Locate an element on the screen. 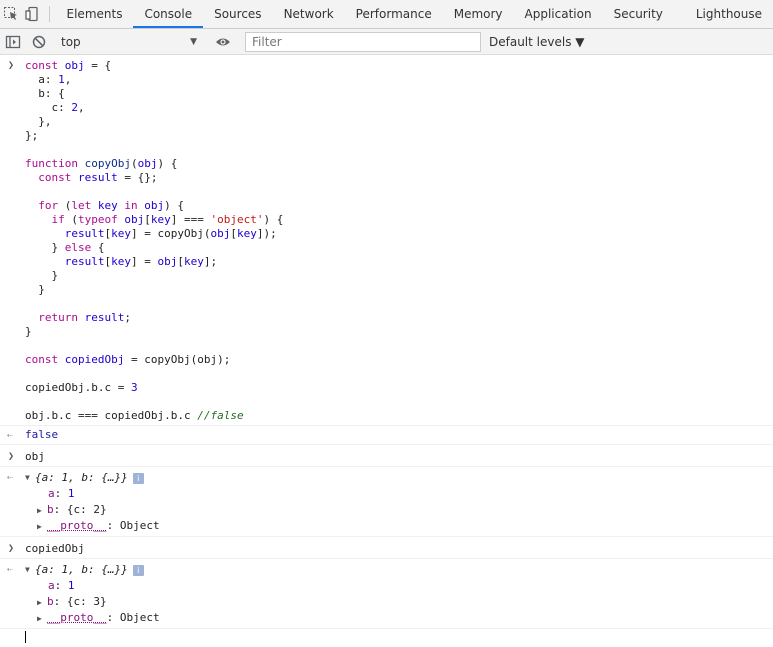 The width and height of the screenshot is (773, 647). inspect-element-icon is located at coordinates (10, 14).